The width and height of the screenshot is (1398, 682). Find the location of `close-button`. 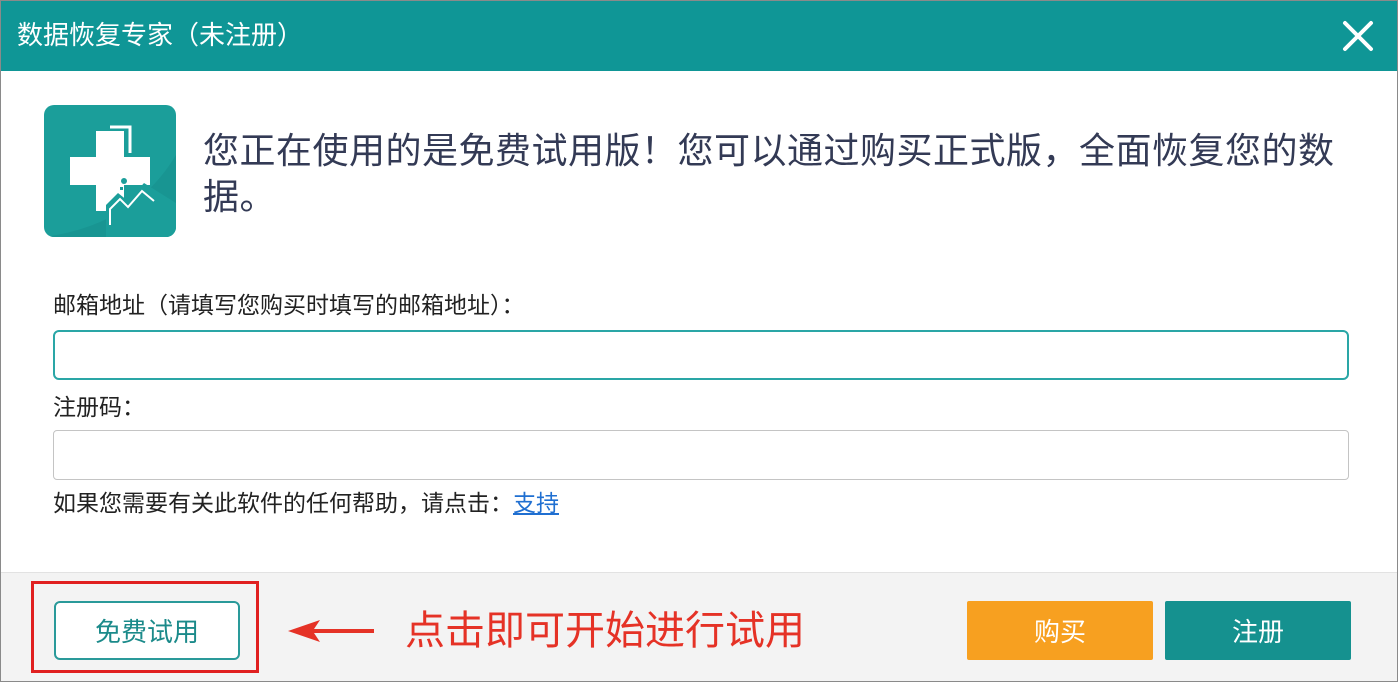

close-button is located at coordinates (1358, 36).